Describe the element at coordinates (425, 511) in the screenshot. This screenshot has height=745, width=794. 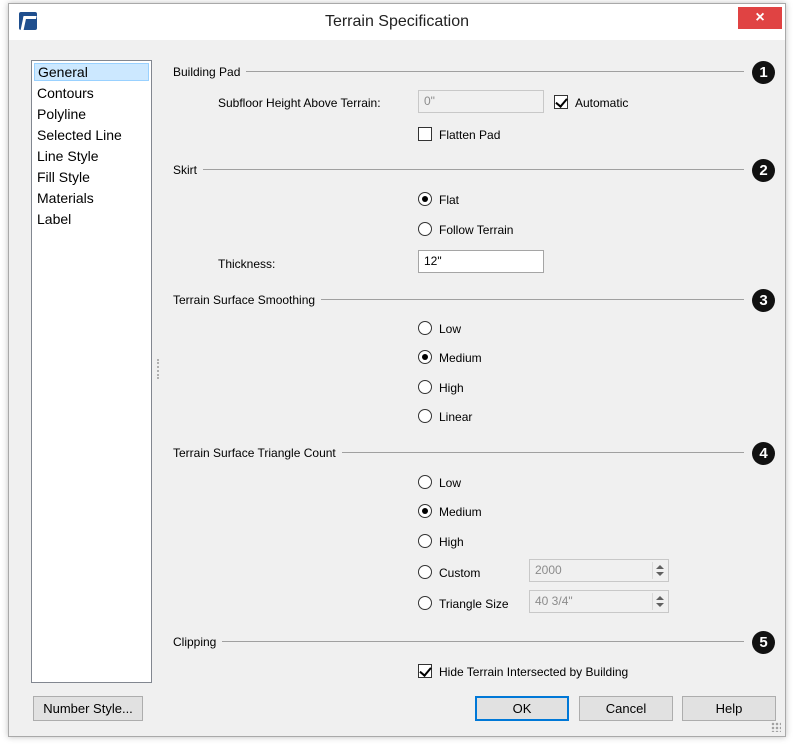
I see `triangle-medium-radio` at that location.